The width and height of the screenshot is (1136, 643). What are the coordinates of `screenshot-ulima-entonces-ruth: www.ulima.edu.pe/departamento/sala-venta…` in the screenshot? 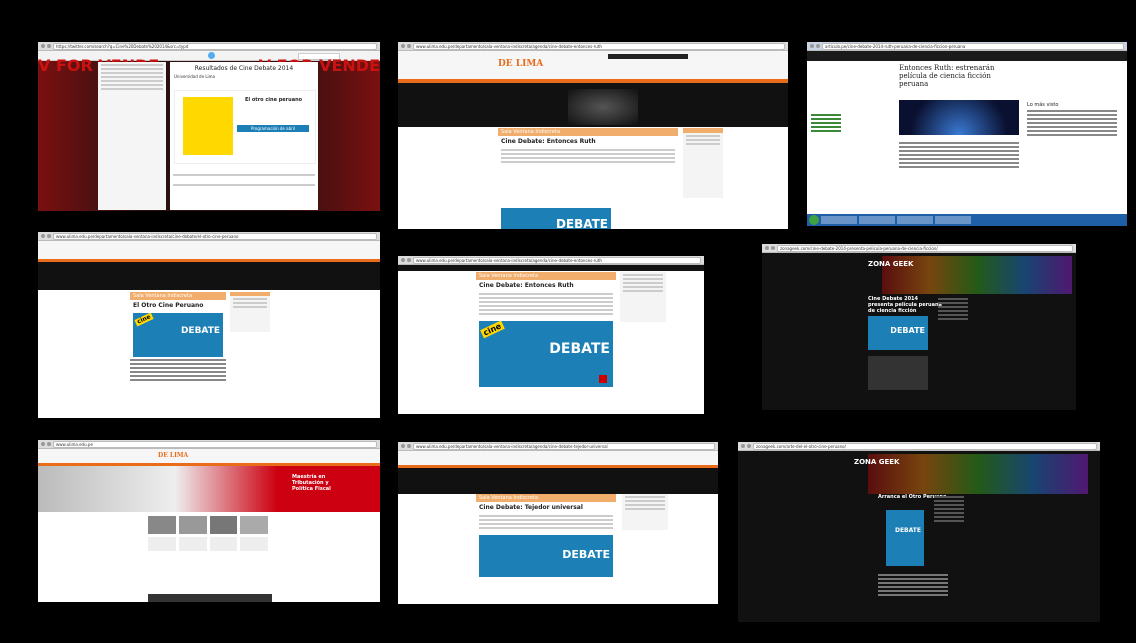 It's located at (593, 135).